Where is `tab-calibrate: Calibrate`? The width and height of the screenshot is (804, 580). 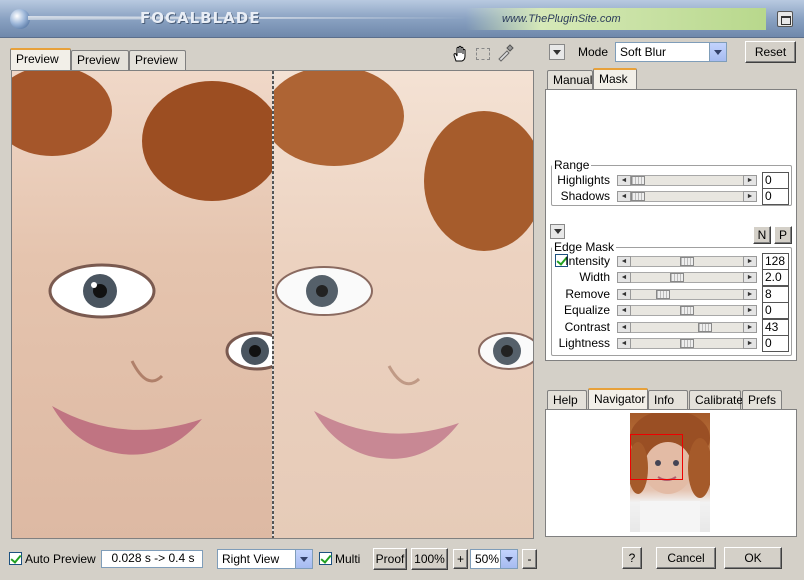 tab-calibrate: Calibrate is located at coordinates (716, 400).